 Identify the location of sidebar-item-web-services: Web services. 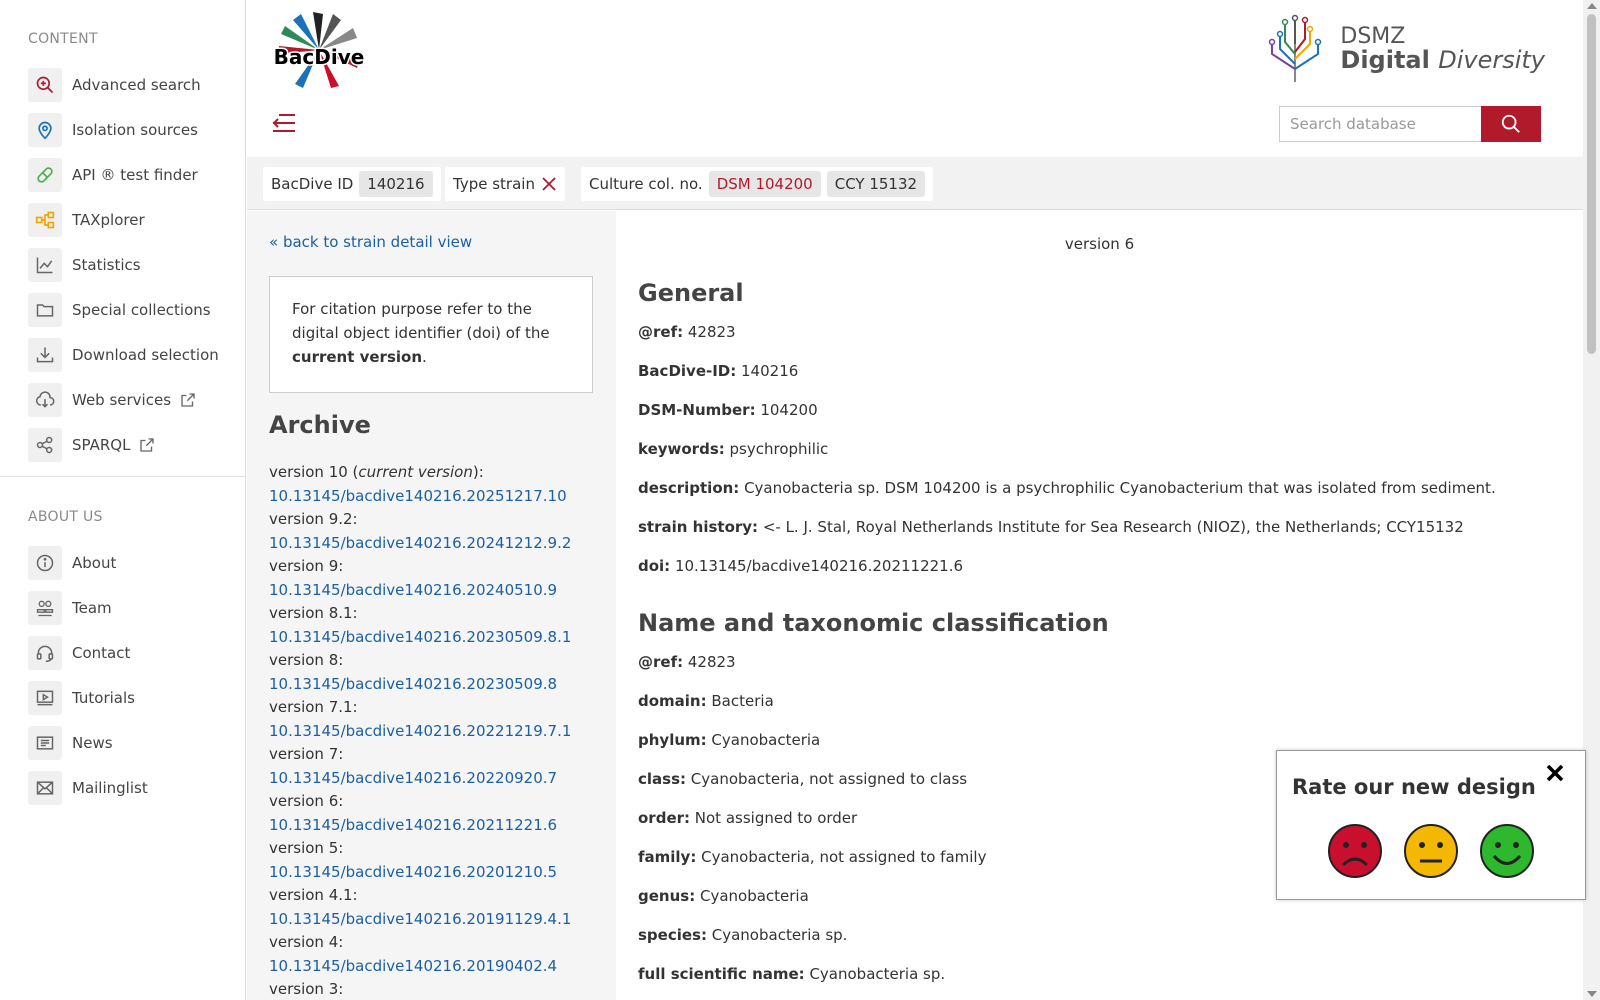
(123, 399).